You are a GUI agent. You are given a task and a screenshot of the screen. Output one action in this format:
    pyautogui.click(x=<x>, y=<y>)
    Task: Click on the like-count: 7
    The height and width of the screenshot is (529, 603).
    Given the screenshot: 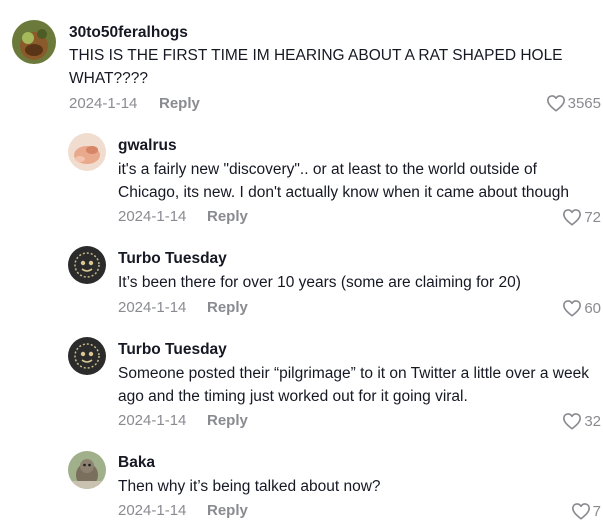 What is the action you would take?
    pyautogui.click(x=596, y=511)
    